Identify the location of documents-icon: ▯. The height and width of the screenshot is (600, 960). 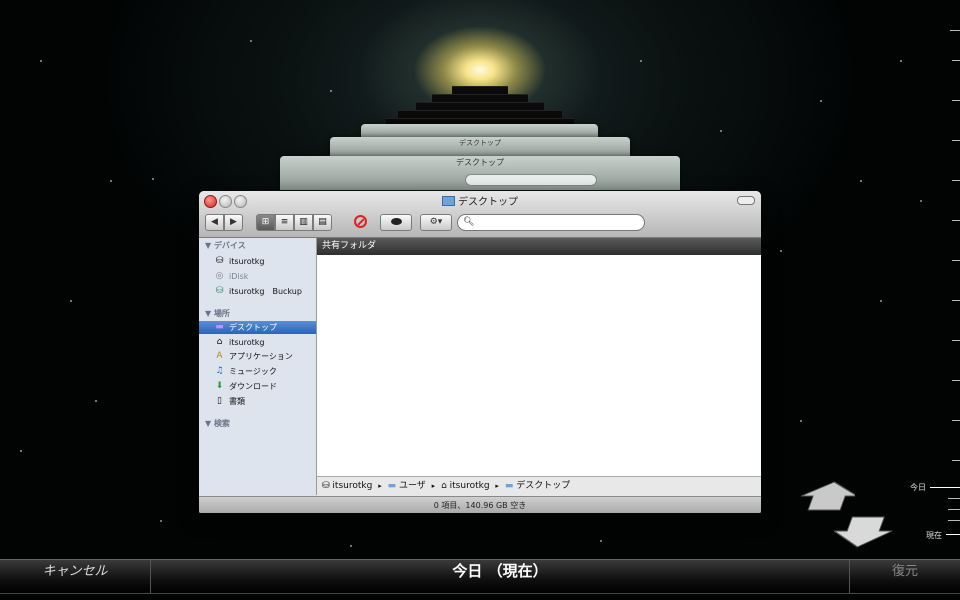
(219, 401).